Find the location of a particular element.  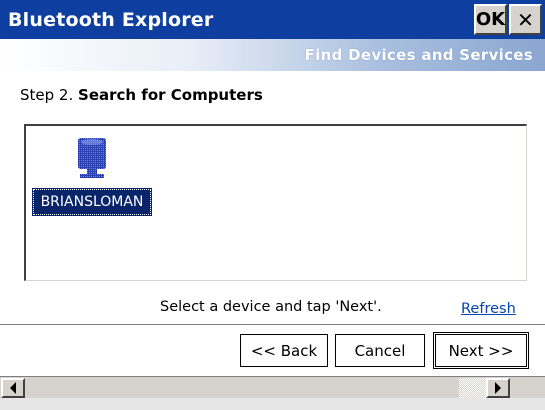

next-button: Next >> is located at coordinates (481, 350).